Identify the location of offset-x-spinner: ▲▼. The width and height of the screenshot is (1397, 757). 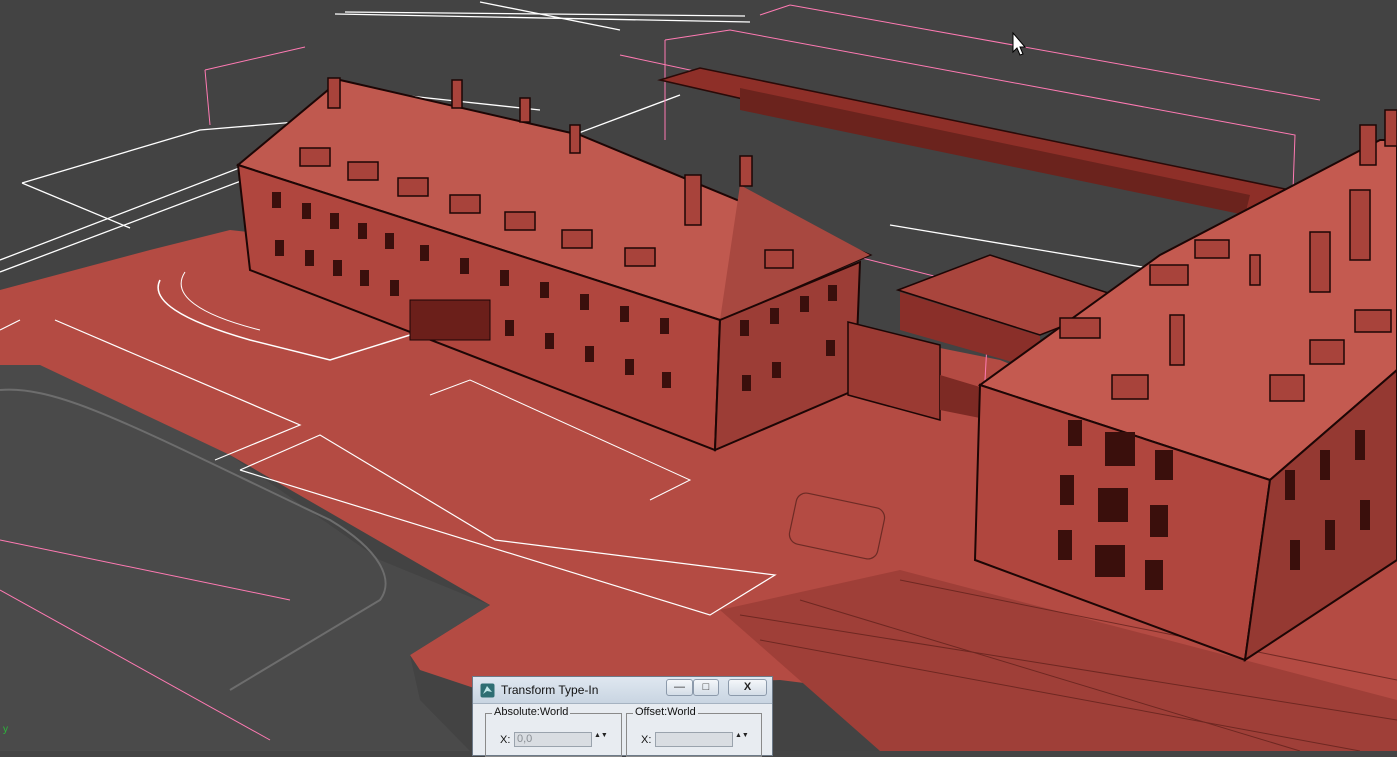
(742, 739).